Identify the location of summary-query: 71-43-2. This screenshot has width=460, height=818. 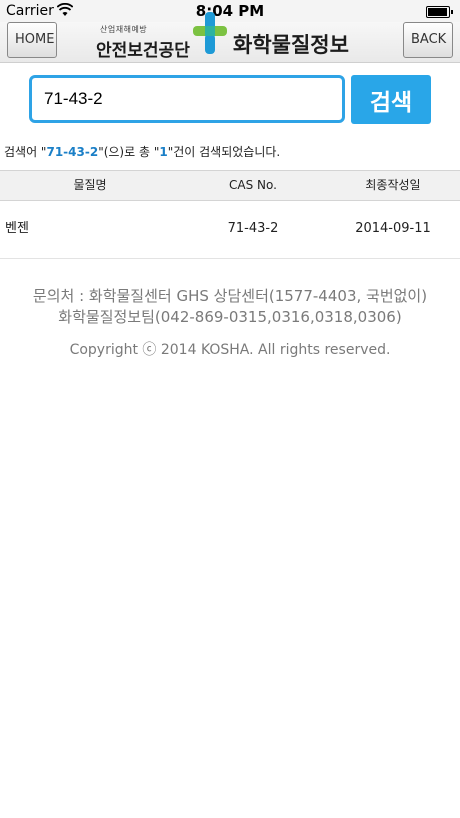
(72, 152).